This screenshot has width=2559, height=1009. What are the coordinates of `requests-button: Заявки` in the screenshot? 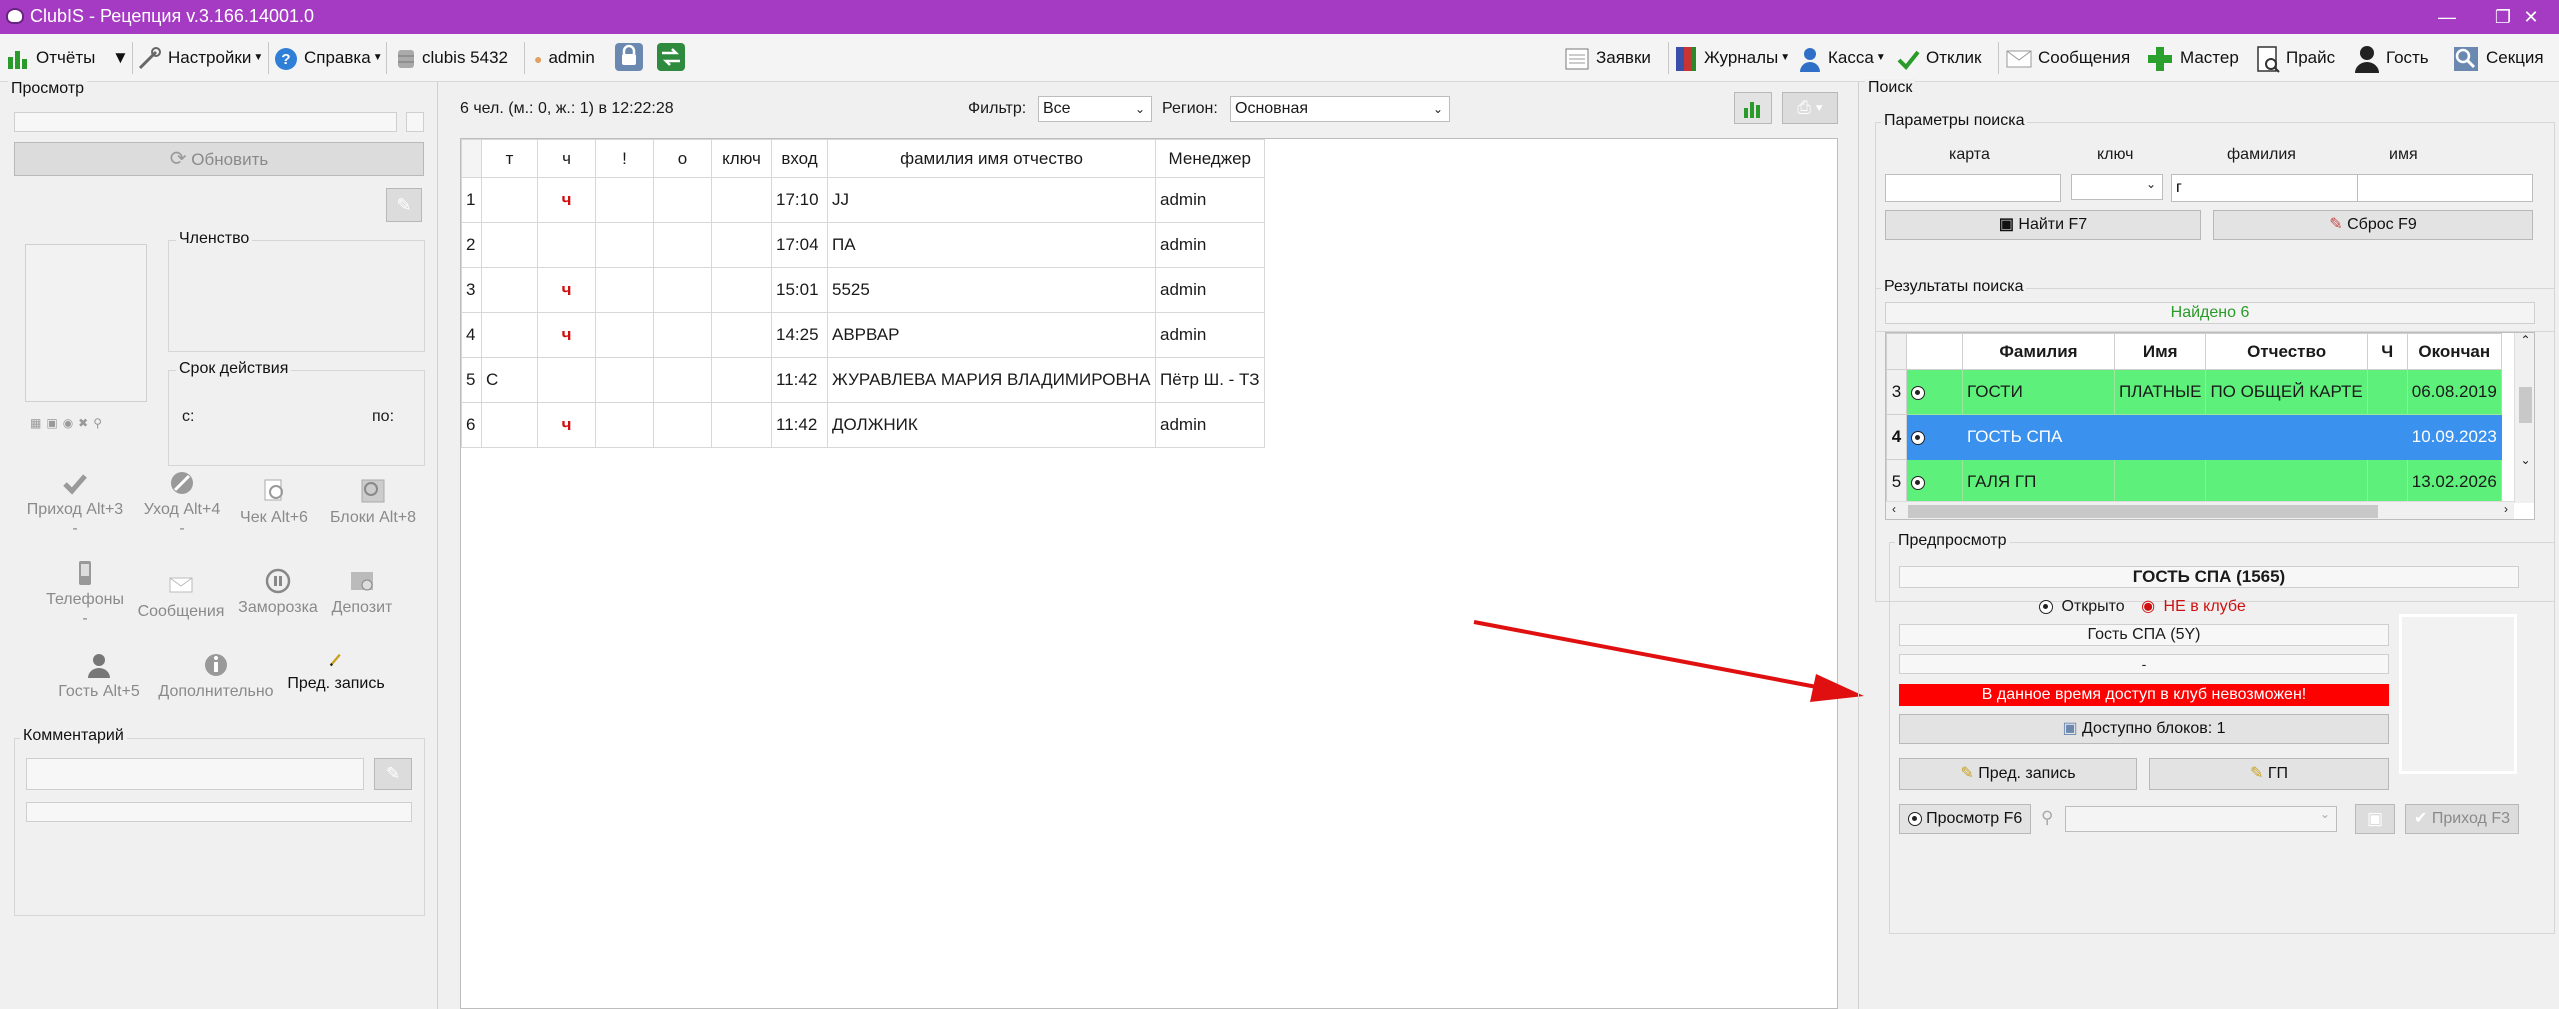 It's located at (1607, 58).